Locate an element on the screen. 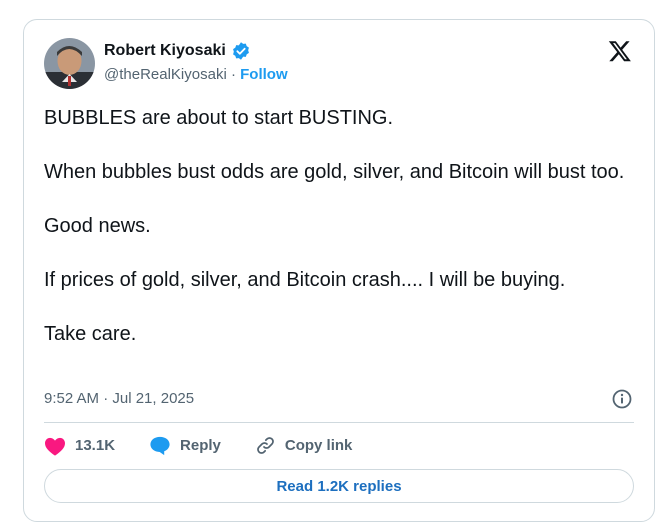 This screenshot has height=528, width=665. speech-bubble-icon is located at coordinates (160, 446).